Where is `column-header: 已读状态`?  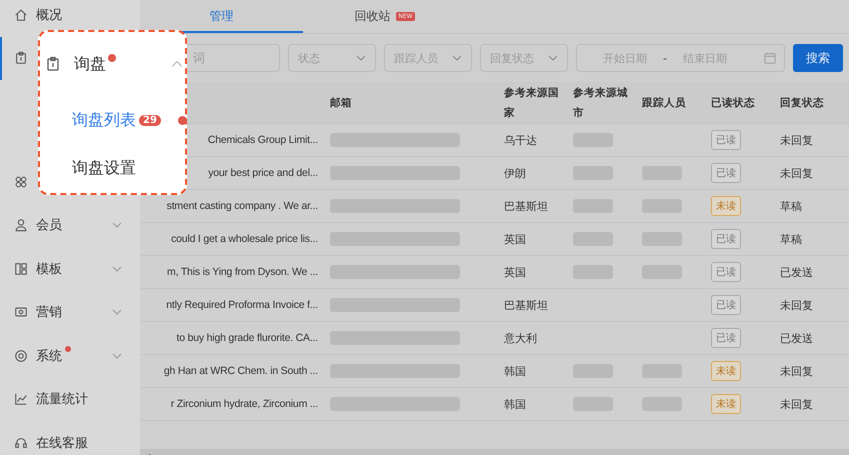 column-header: 已读状态 is located at coordinates (733, 103).